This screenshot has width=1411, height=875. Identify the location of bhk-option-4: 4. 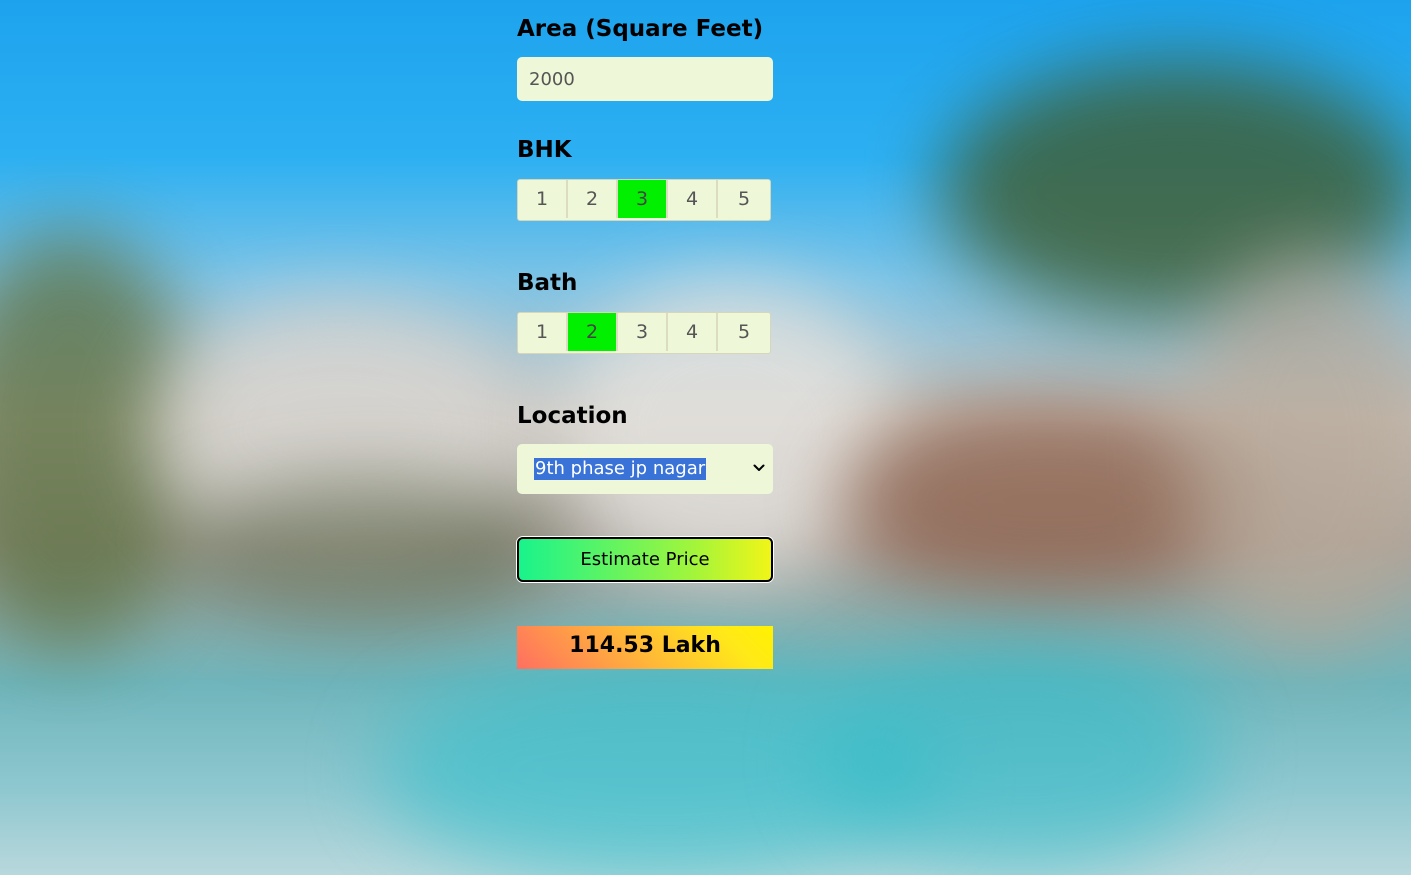
(693, 199).